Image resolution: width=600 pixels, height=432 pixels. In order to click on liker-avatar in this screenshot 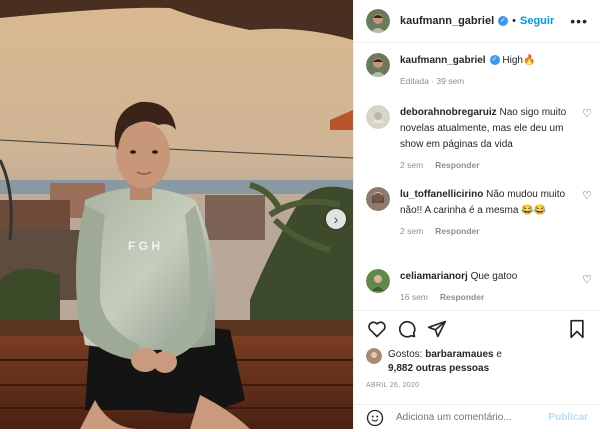, I will do `click(374, 356)`.